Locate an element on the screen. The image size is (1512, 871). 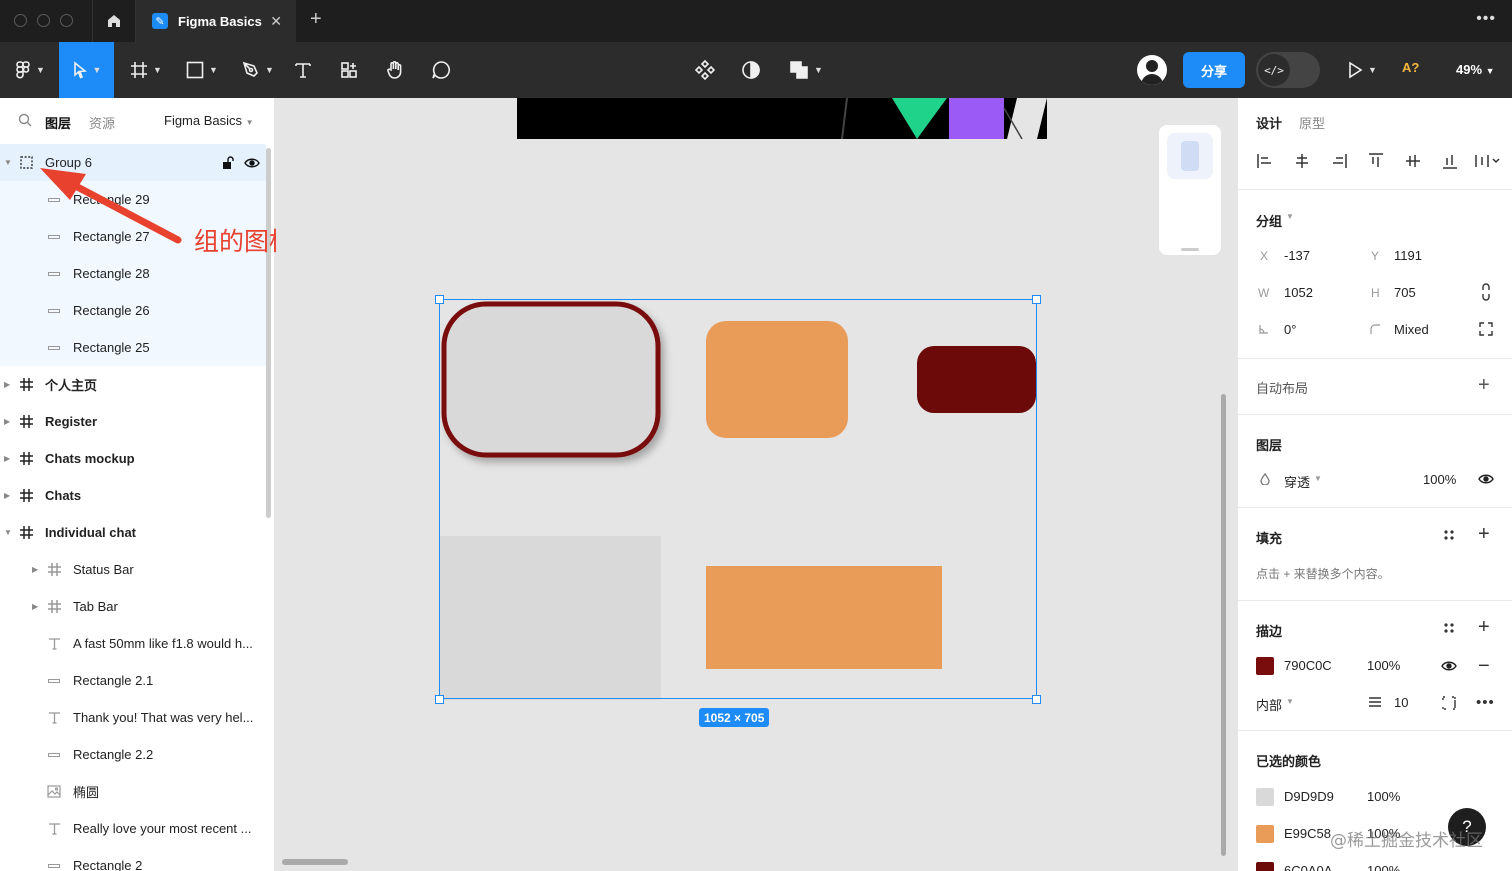
blend-mode-select: 穿透 is located at coordinates (1297, 481).